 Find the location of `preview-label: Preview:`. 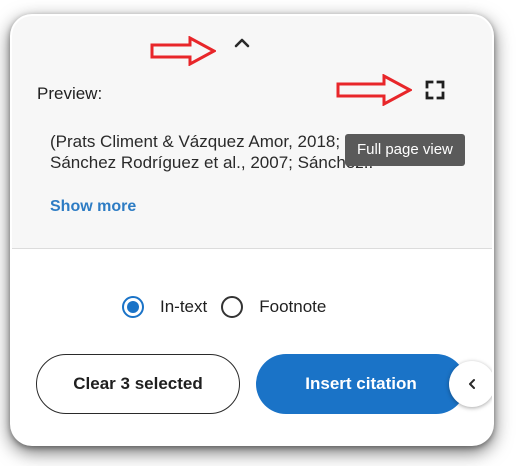

preview-label: Preview: is located at coordinates (70, 93).